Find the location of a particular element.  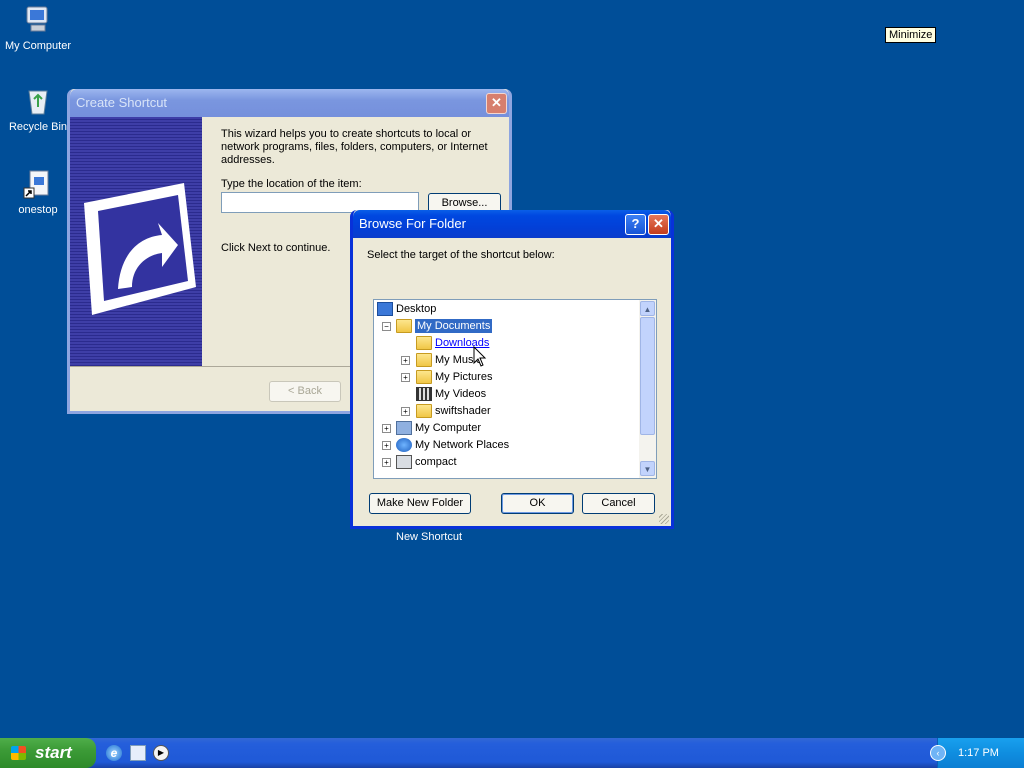

cancel-button: Cancel is located at coordinates (618, 503).